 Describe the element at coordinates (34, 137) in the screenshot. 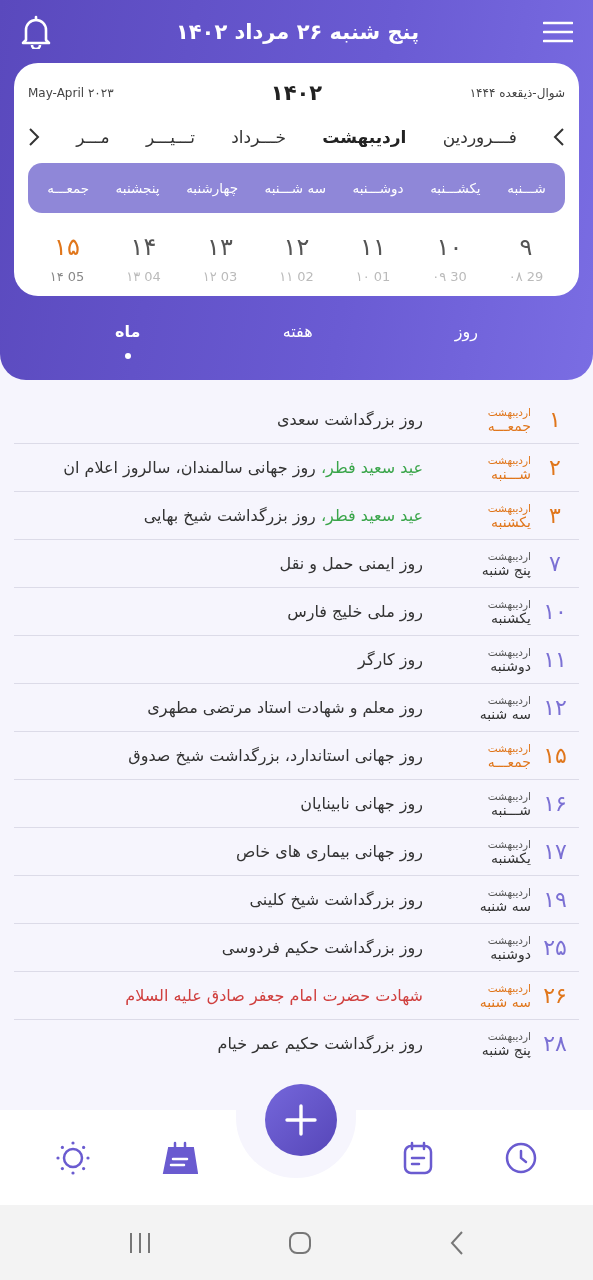

I see `chevron-right-icon` at that location.